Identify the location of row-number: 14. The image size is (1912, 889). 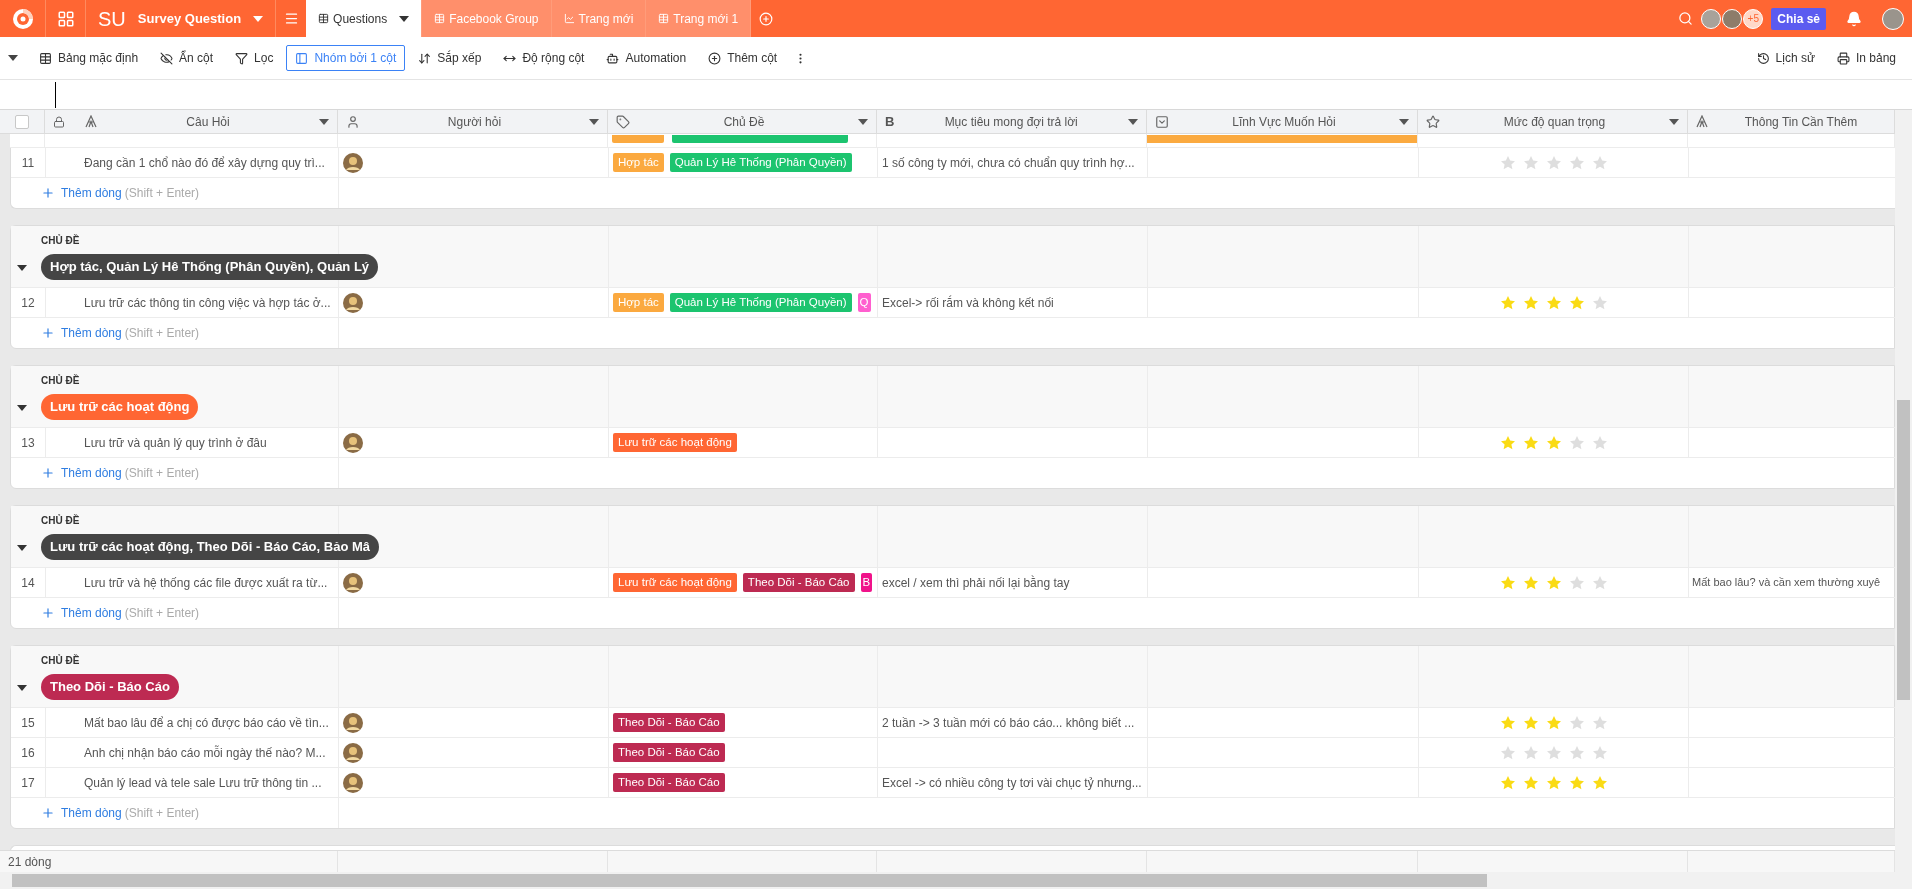
(28, 583).